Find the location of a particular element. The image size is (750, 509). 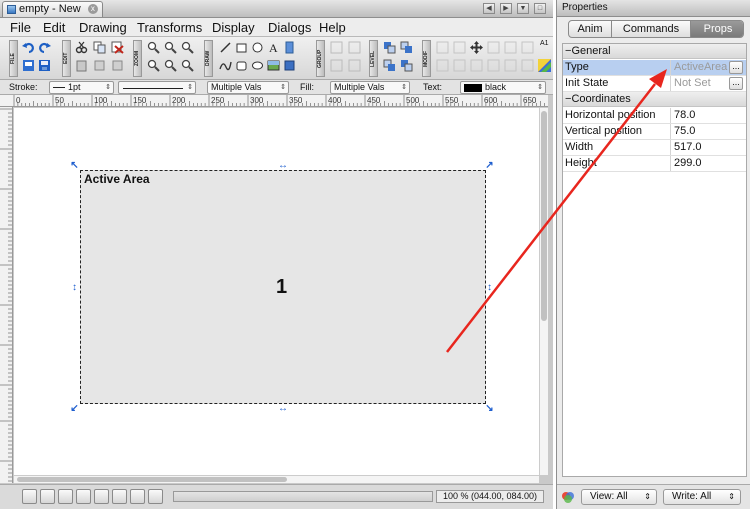

menu-file: File is located at coordinates (20, 27).